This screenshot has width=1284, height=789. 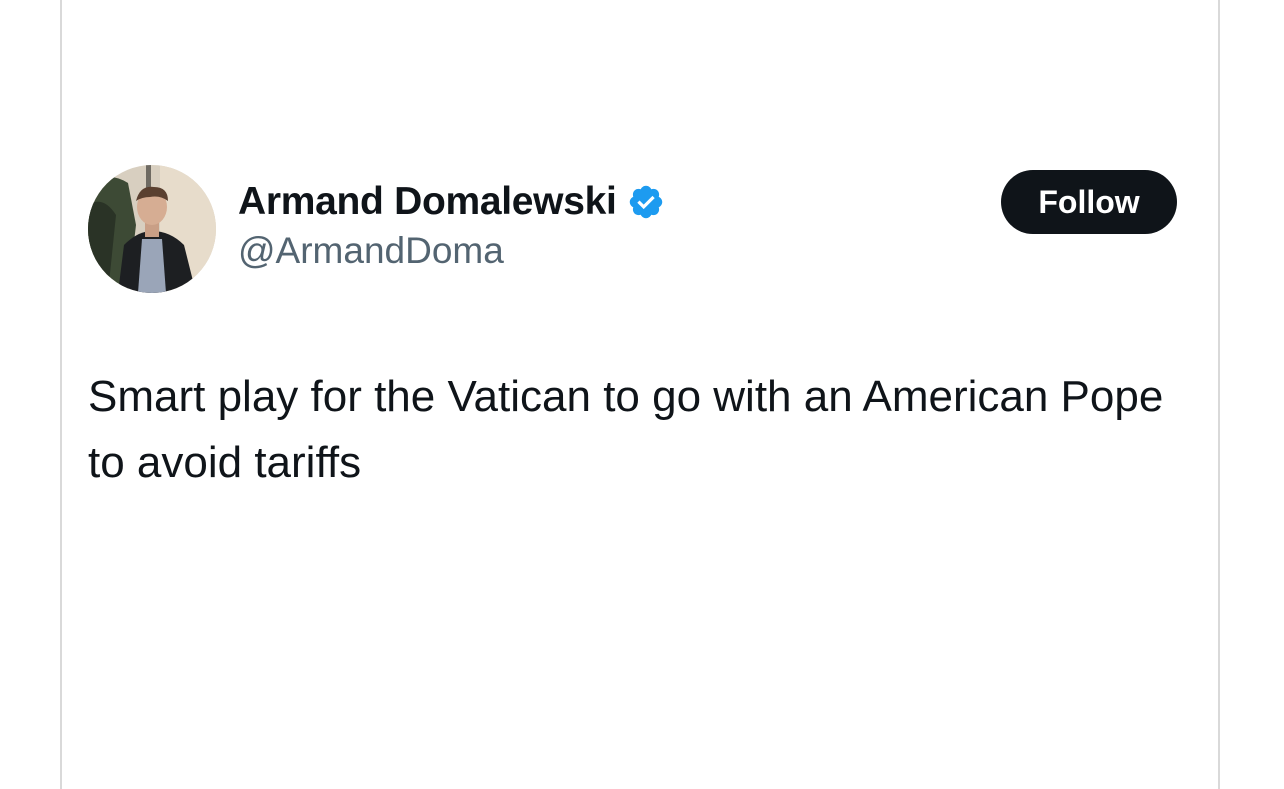 What do you see at coordinates (451, 251) in the screenshot?
I see `user-handle: @ArmandDoma` at bounding box center [451, 251].